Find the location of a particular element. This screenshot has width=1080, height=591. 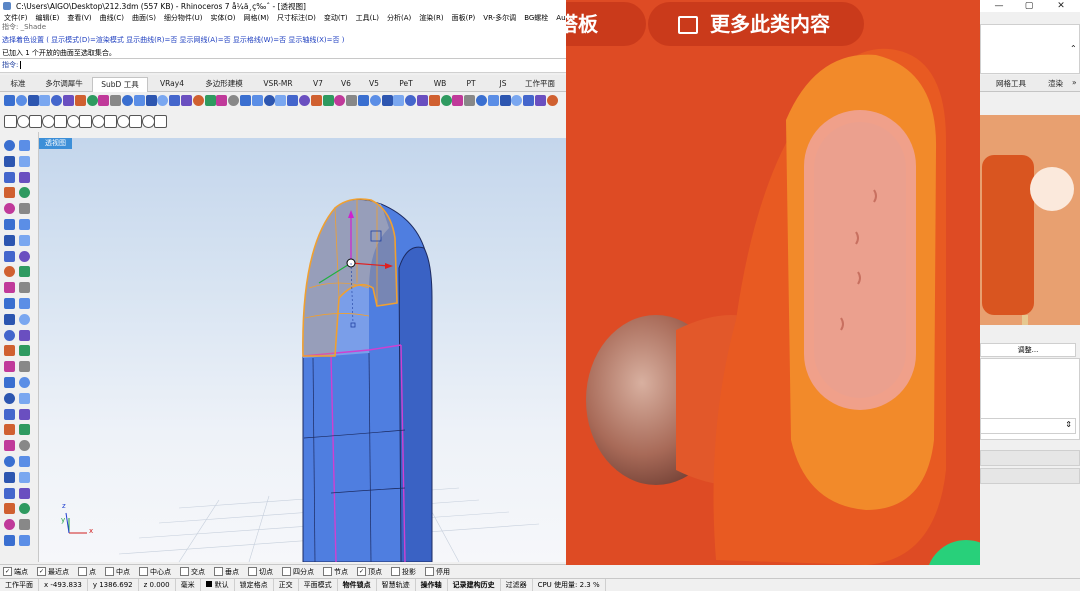

more-content-button: 更多此类内容 is located at coordinates (756, 24).